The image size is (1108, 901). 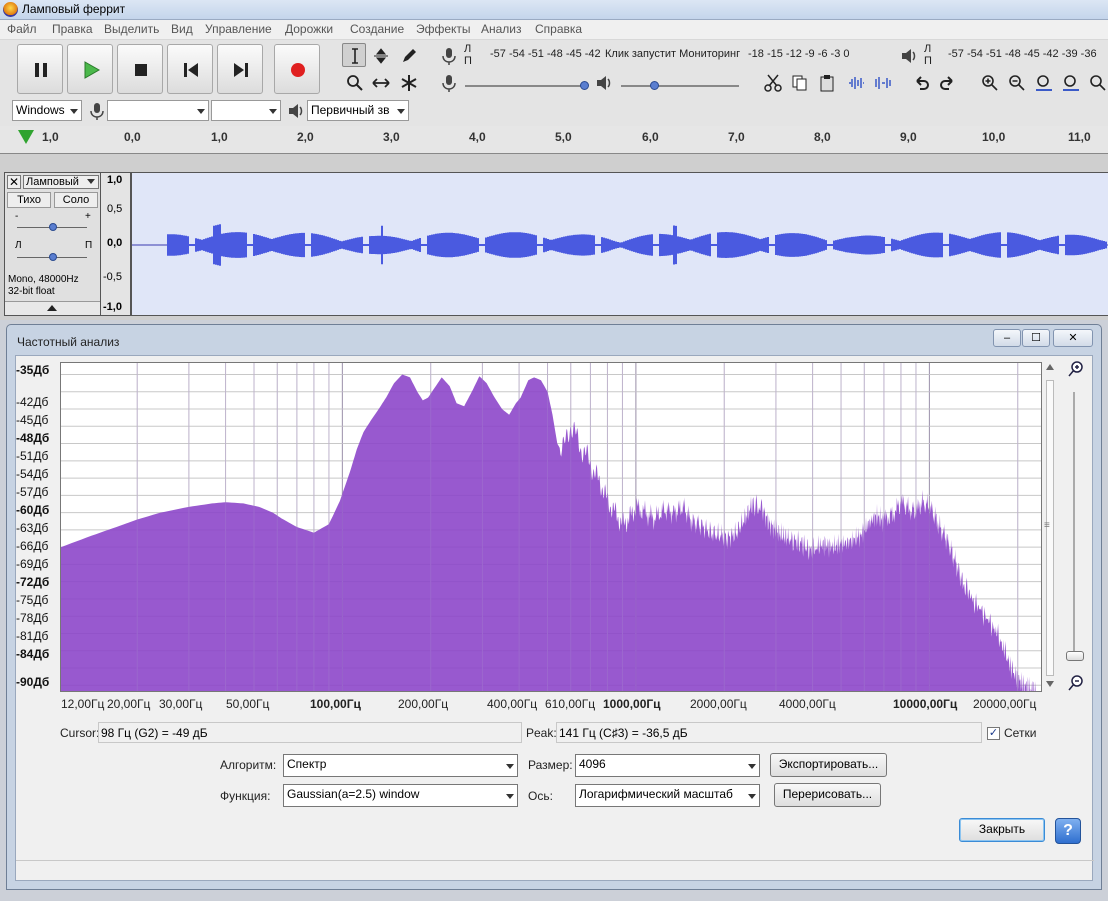 I want to click on gain-slider-thumb, so click(x=53, y=227).